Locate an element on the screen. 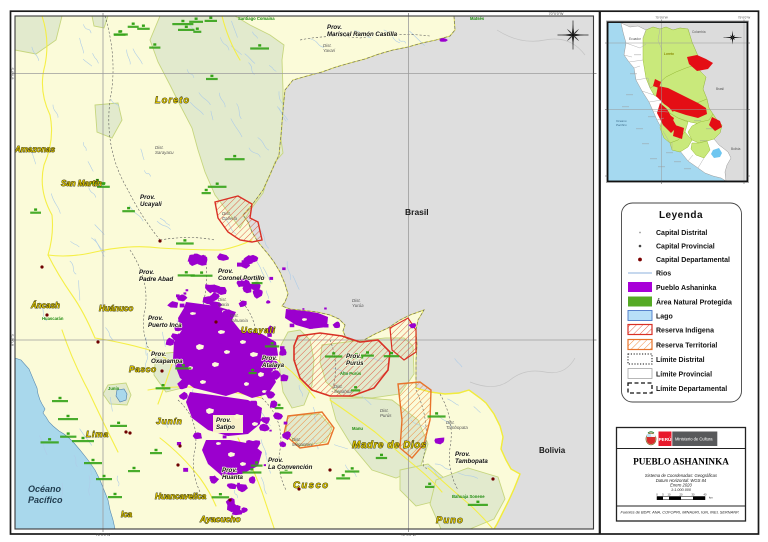 The width and height of the screenshot is (768, 542). svg-text: Leyenda is located at coordinates (681, 215).